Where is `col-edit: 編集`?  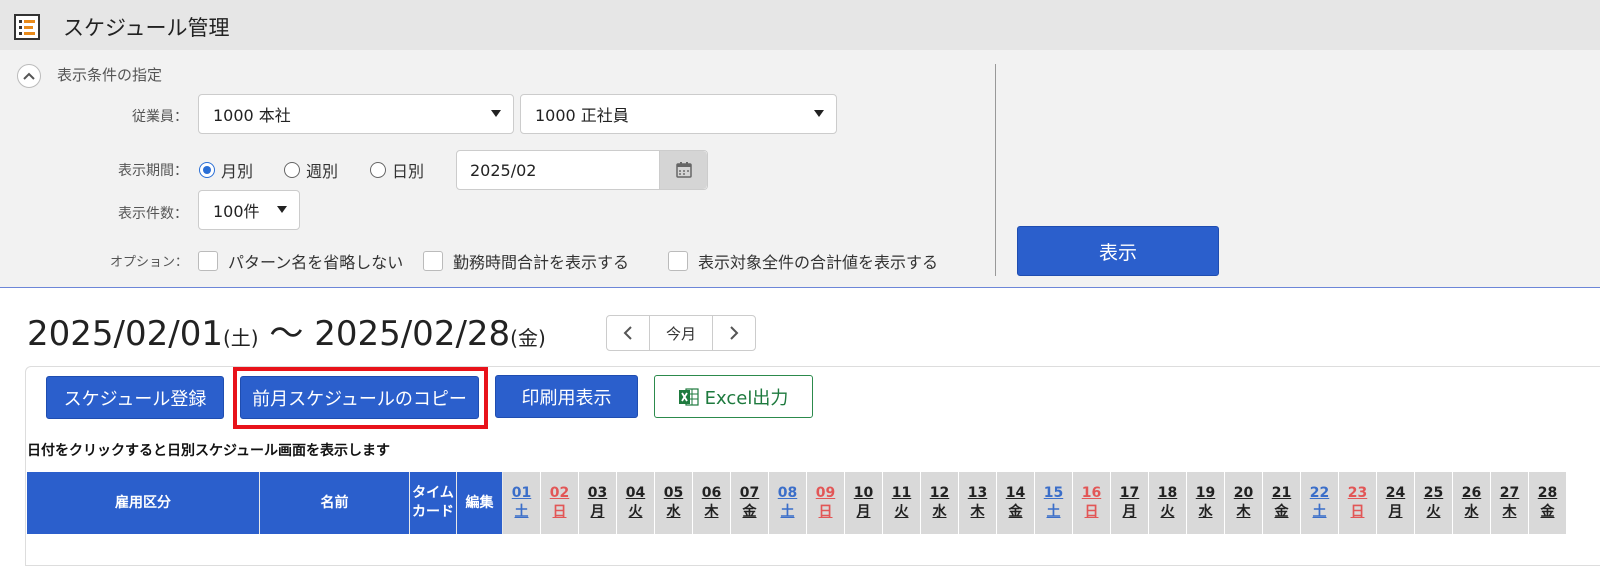 col-edit: 編集 is located at coordinates (480, 503).